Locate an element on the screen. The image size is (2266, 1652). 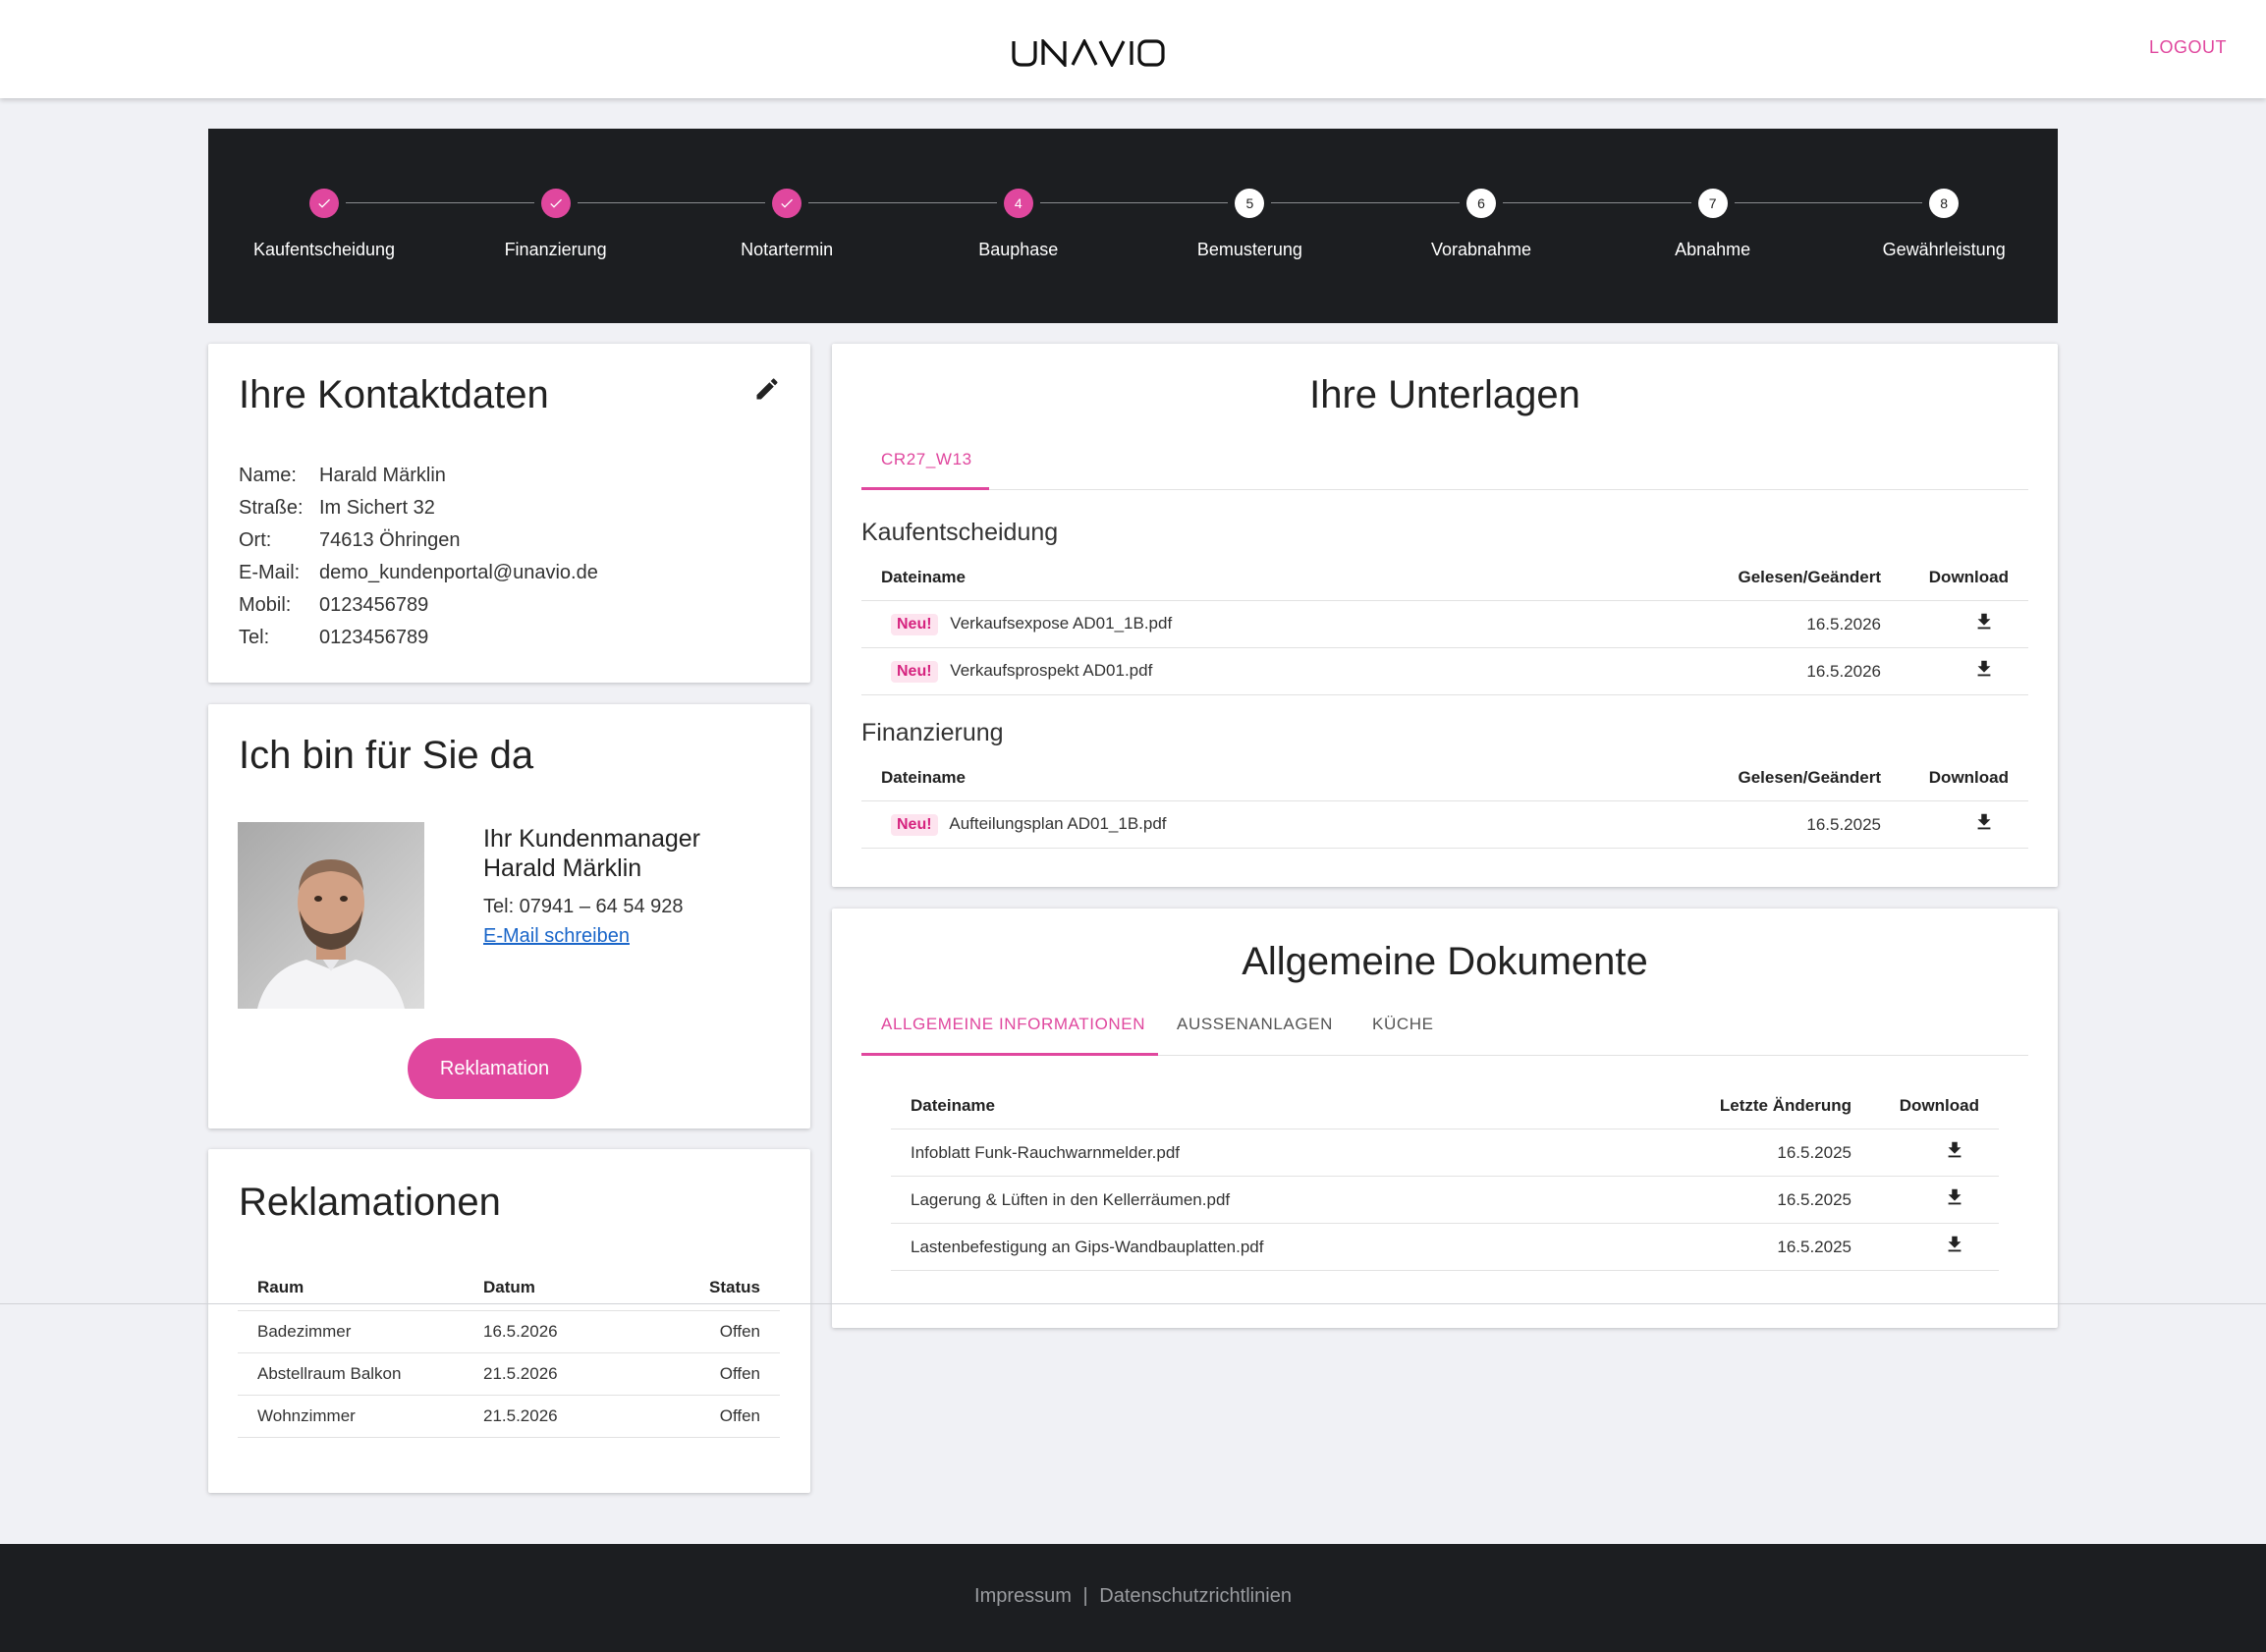
manager-portrait-image is located at coordinates (331, 915).